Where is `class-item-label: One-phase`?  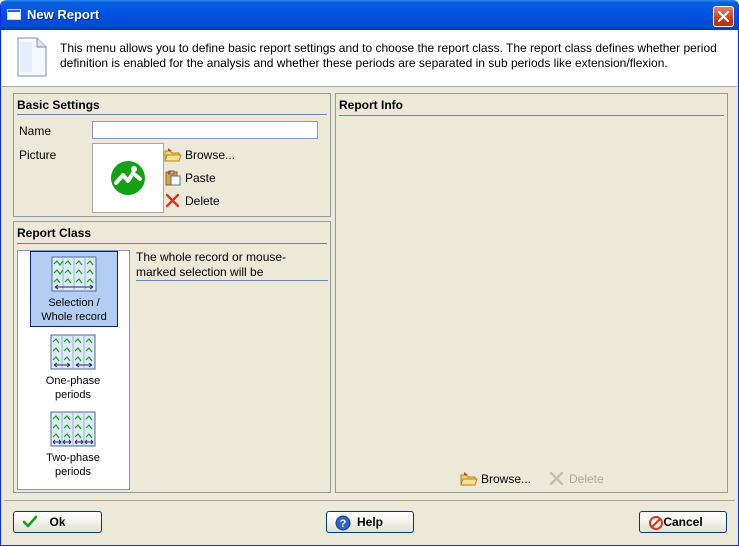
class-item-label: One-phase is located at coordinates (73, 381).